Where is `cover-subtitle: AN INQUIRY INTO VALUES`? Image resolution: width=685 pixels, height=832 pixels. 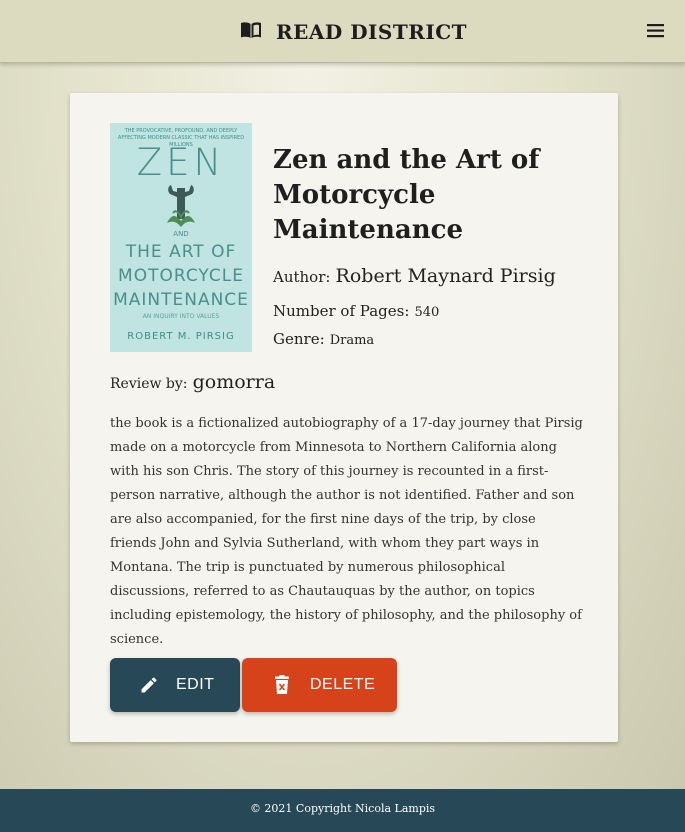 cover-subtitle: AN INQUIRY INTO VALUES is located at coordinates (181, 316).